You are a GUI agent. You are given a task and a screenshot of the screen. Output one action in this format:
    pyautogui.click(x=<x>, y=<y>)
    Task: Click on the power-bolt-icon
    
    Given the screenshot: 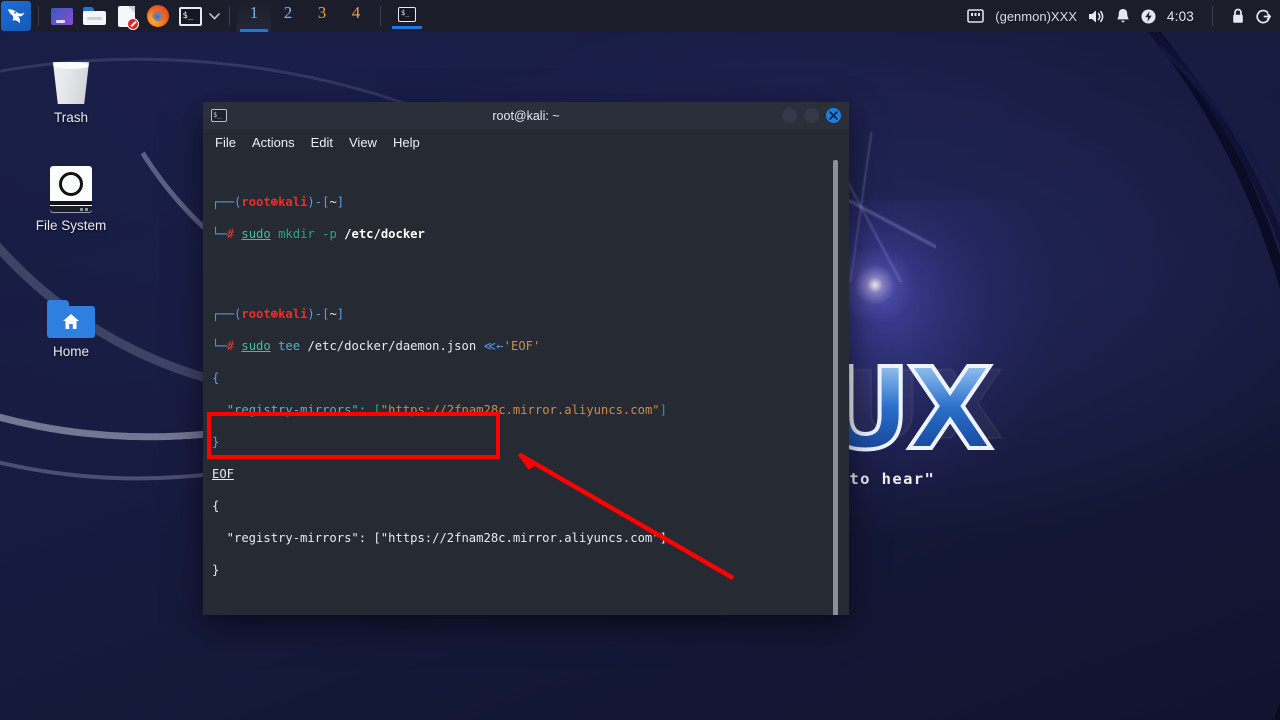 What is the action you would take?
    pyautogui.click(x=1148, y=16)
    